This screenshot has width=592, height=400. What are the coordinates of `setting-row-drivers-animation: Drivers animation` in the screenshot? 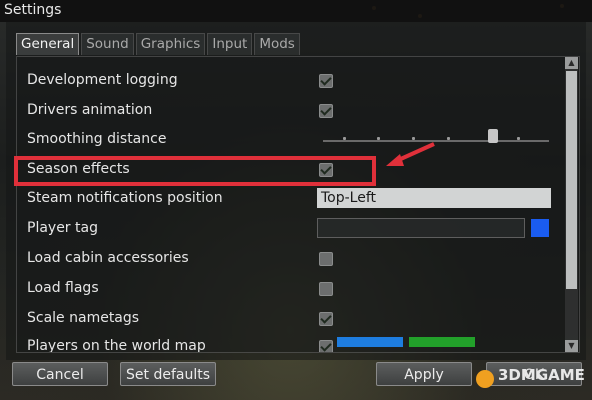 It's located at (290, 111).